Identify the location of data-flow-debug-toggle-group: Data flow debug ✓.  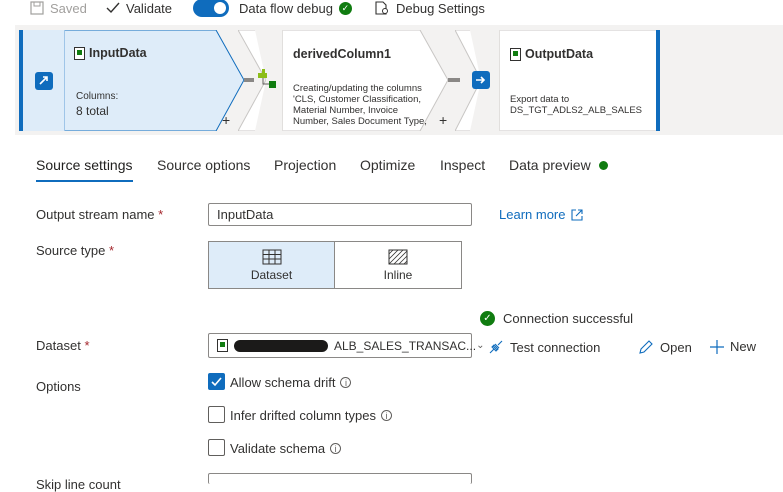
(272, 8).